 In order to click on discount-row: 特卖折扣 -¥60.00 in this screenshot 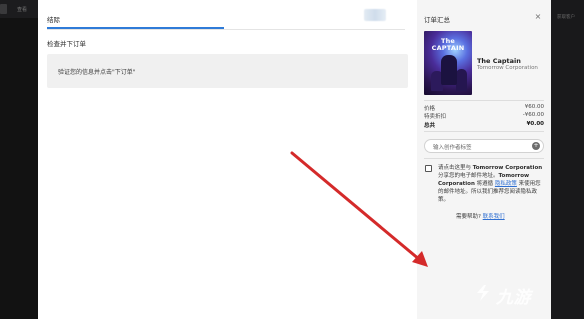, I will do `click(484, 116)`.